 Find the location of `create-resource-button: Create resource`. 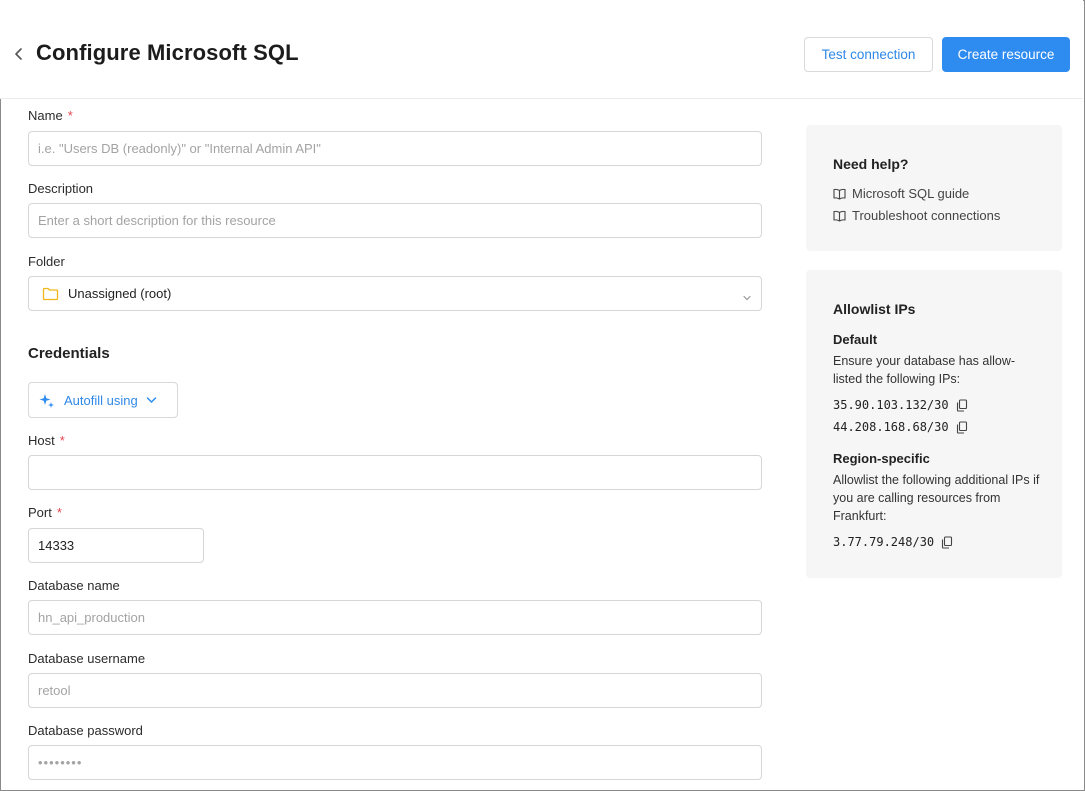

create-resource-button: Create resource is located at coordinates (1006, 54).